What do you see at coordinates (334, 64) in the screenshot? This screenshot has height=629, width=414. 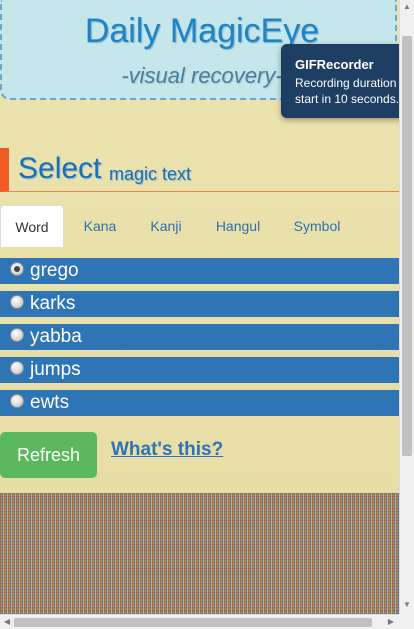 I see `notification-title: GIFRecorder` at bounding box center [334, 64].